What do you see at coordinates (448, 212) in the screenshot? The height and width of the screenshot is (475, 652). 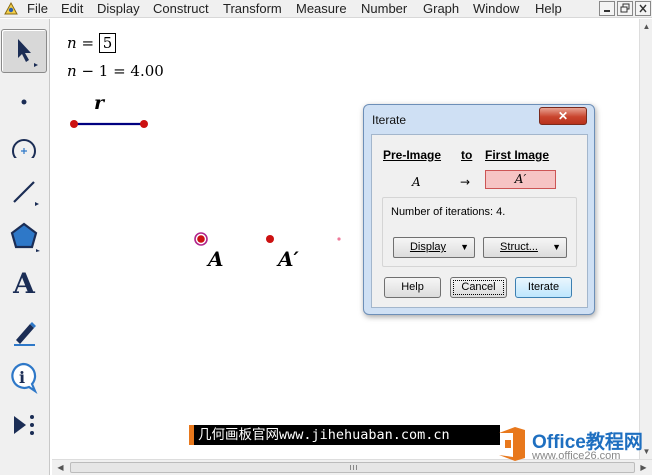 I see `iterations-count-text: Number of iterations: 4.` at bounding box center [448, 212].